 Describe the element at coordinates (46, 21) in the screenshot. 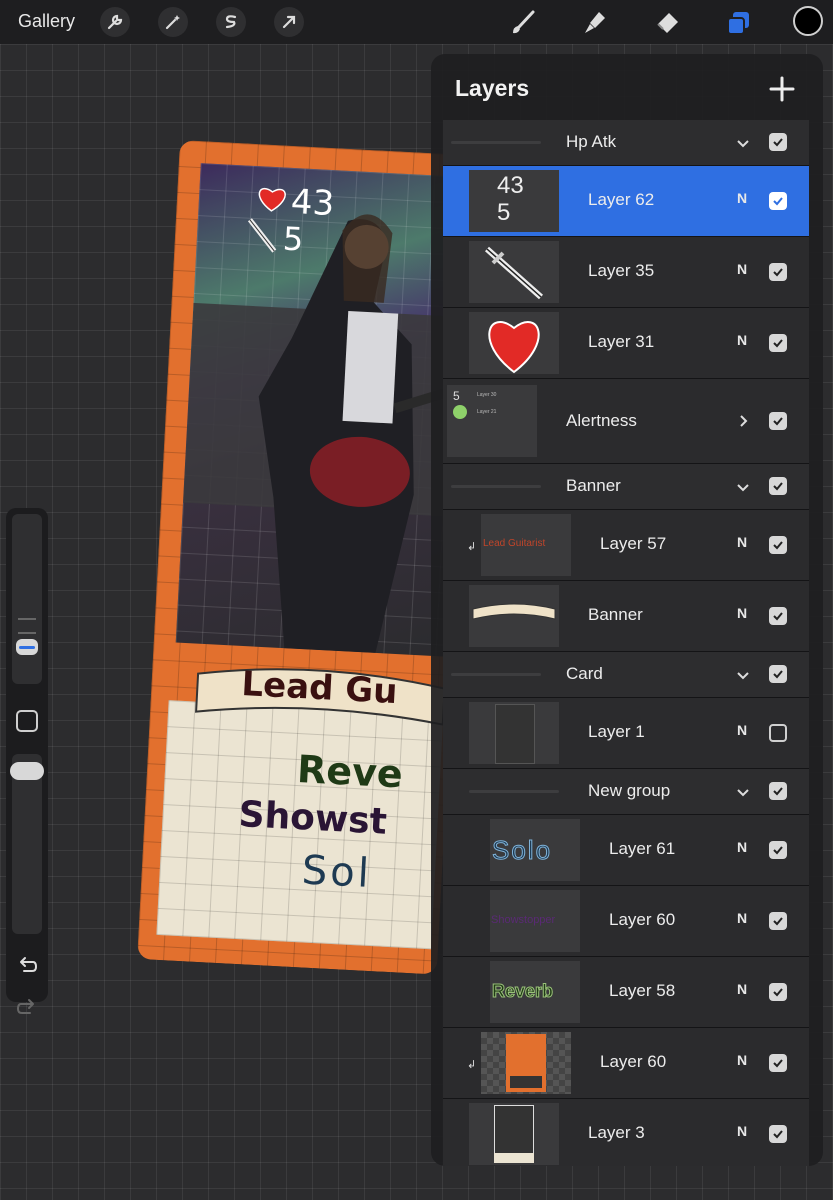

I see `gallery-button: Gallery` at that location.